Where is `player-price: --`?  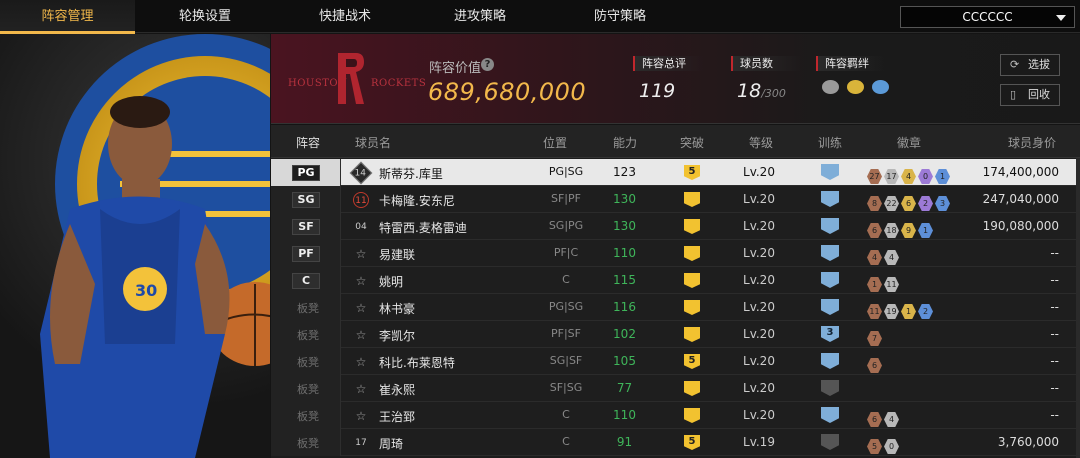
player-price: -- is located at coordinates (1054, 253).